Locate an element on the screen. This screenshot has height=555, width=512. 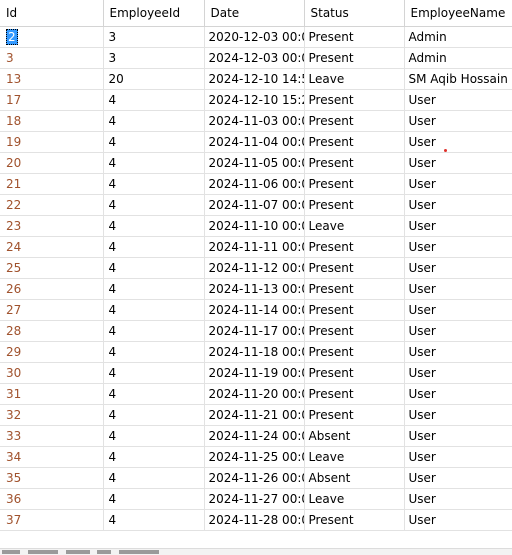
table-row: 2242024-11-07 00:0...PresentUser is located at coordinates (256, 205).